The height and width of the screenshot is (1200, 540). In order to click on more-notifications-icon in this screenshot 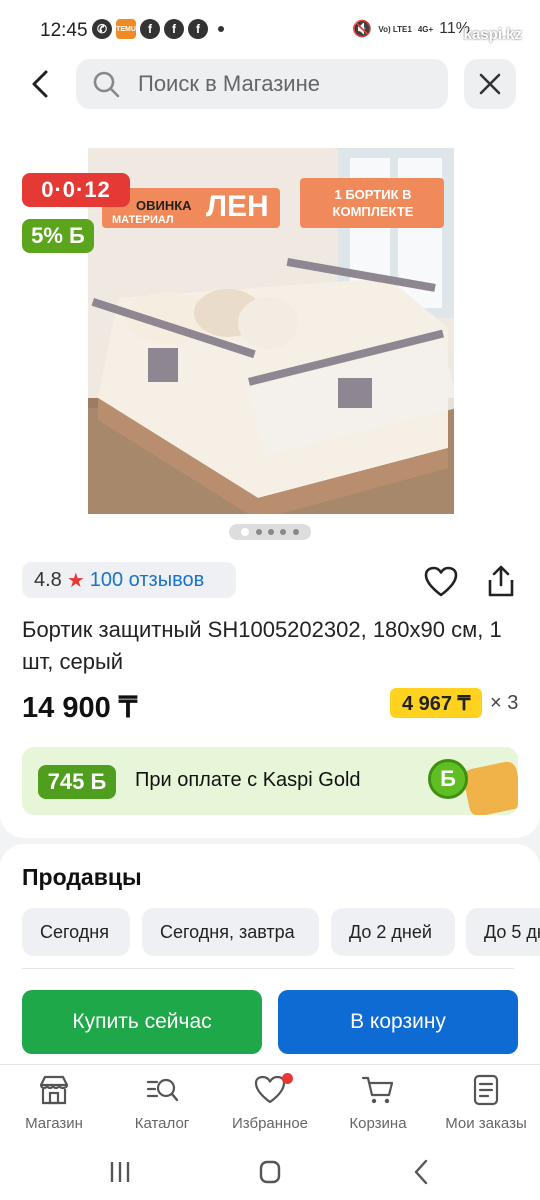, I will do `click(221, 29)`.